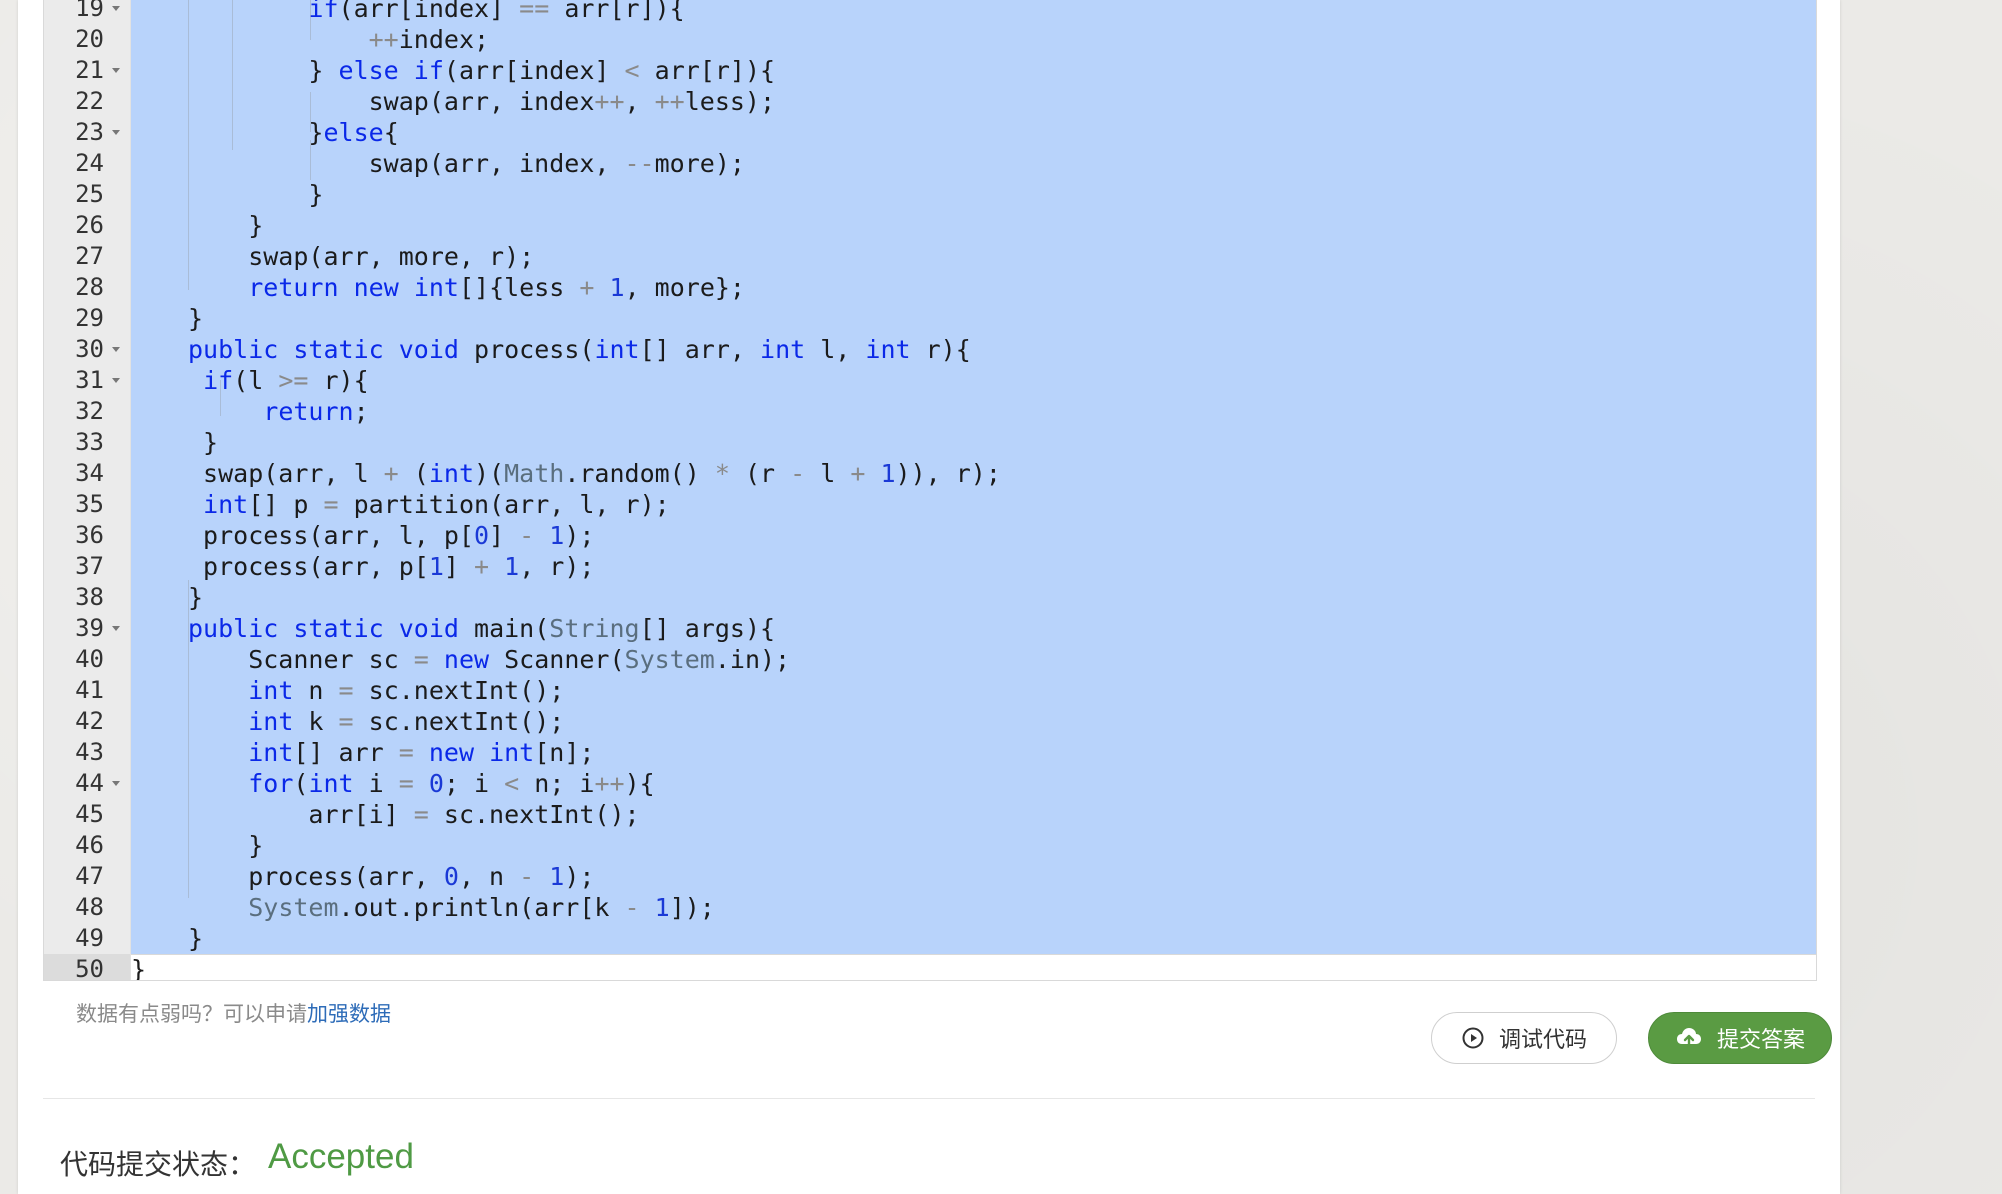 The width and height of the screenshot is (2002, 1194). Describe the element at coordinates (482, 70) in the screenshot. I see `code-line: } else if(arr[index] < arr[r]){` at that location.